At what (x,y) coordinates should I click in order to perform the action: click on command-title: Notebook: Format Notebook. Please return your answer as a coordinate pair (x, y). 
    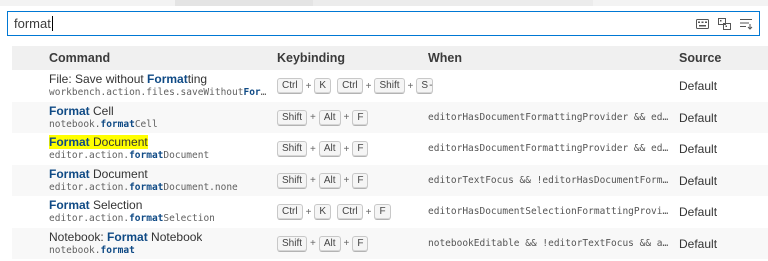
    Looking at the image, I should click on (126, 236).